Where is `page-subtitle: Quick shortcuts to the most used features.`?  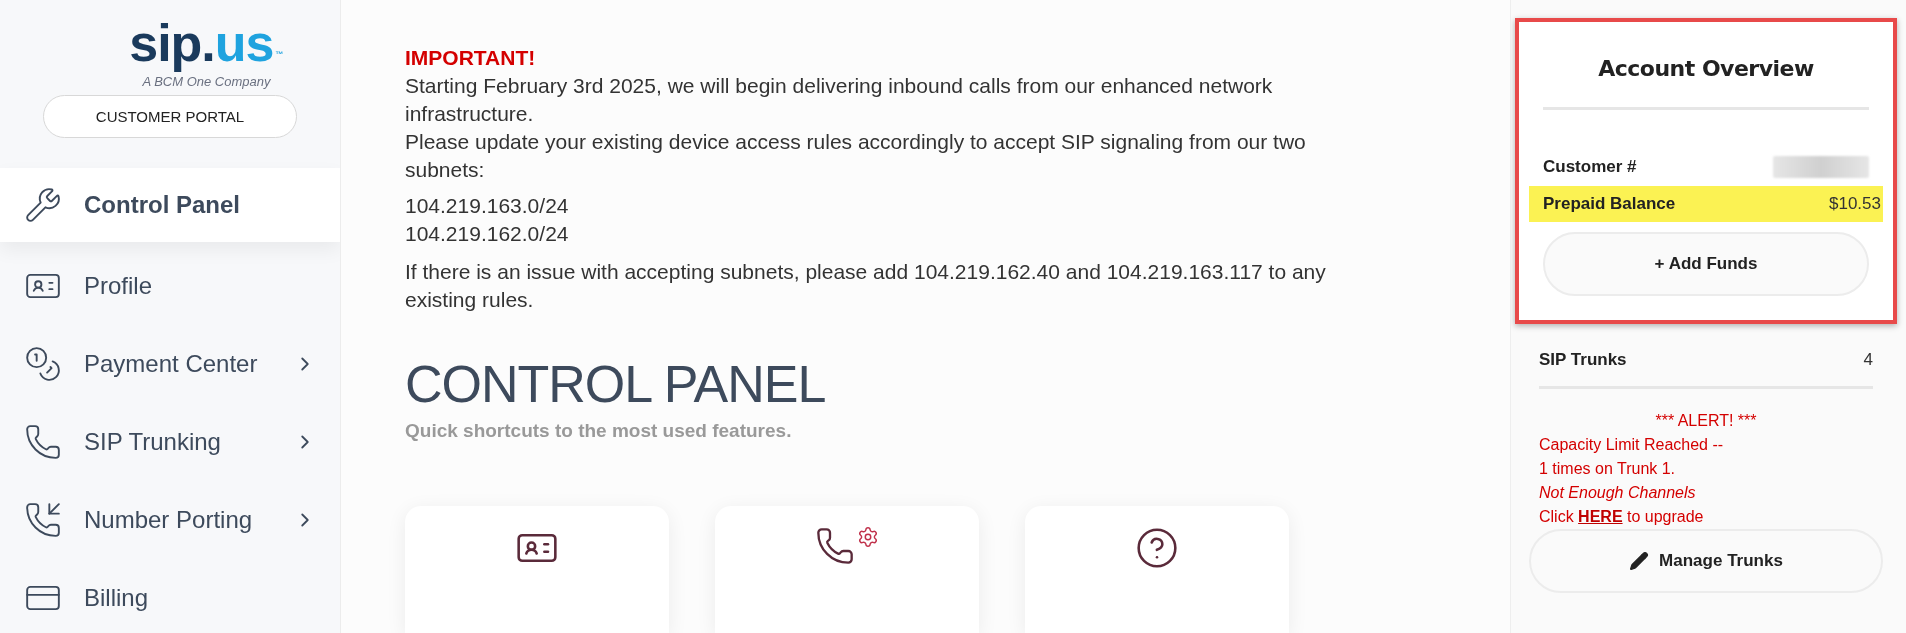 page-subtitle: Quick shortcuts to the most used features. is located at coordinates (599, 431).